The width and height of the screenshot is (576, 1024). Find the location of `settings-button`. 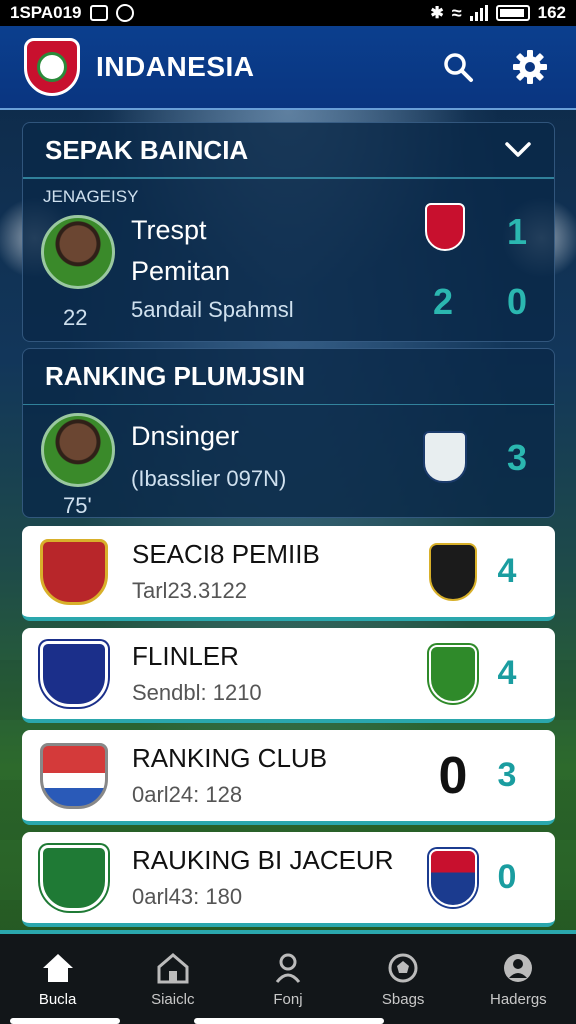

settings-button is located at coordinates (530, 67).